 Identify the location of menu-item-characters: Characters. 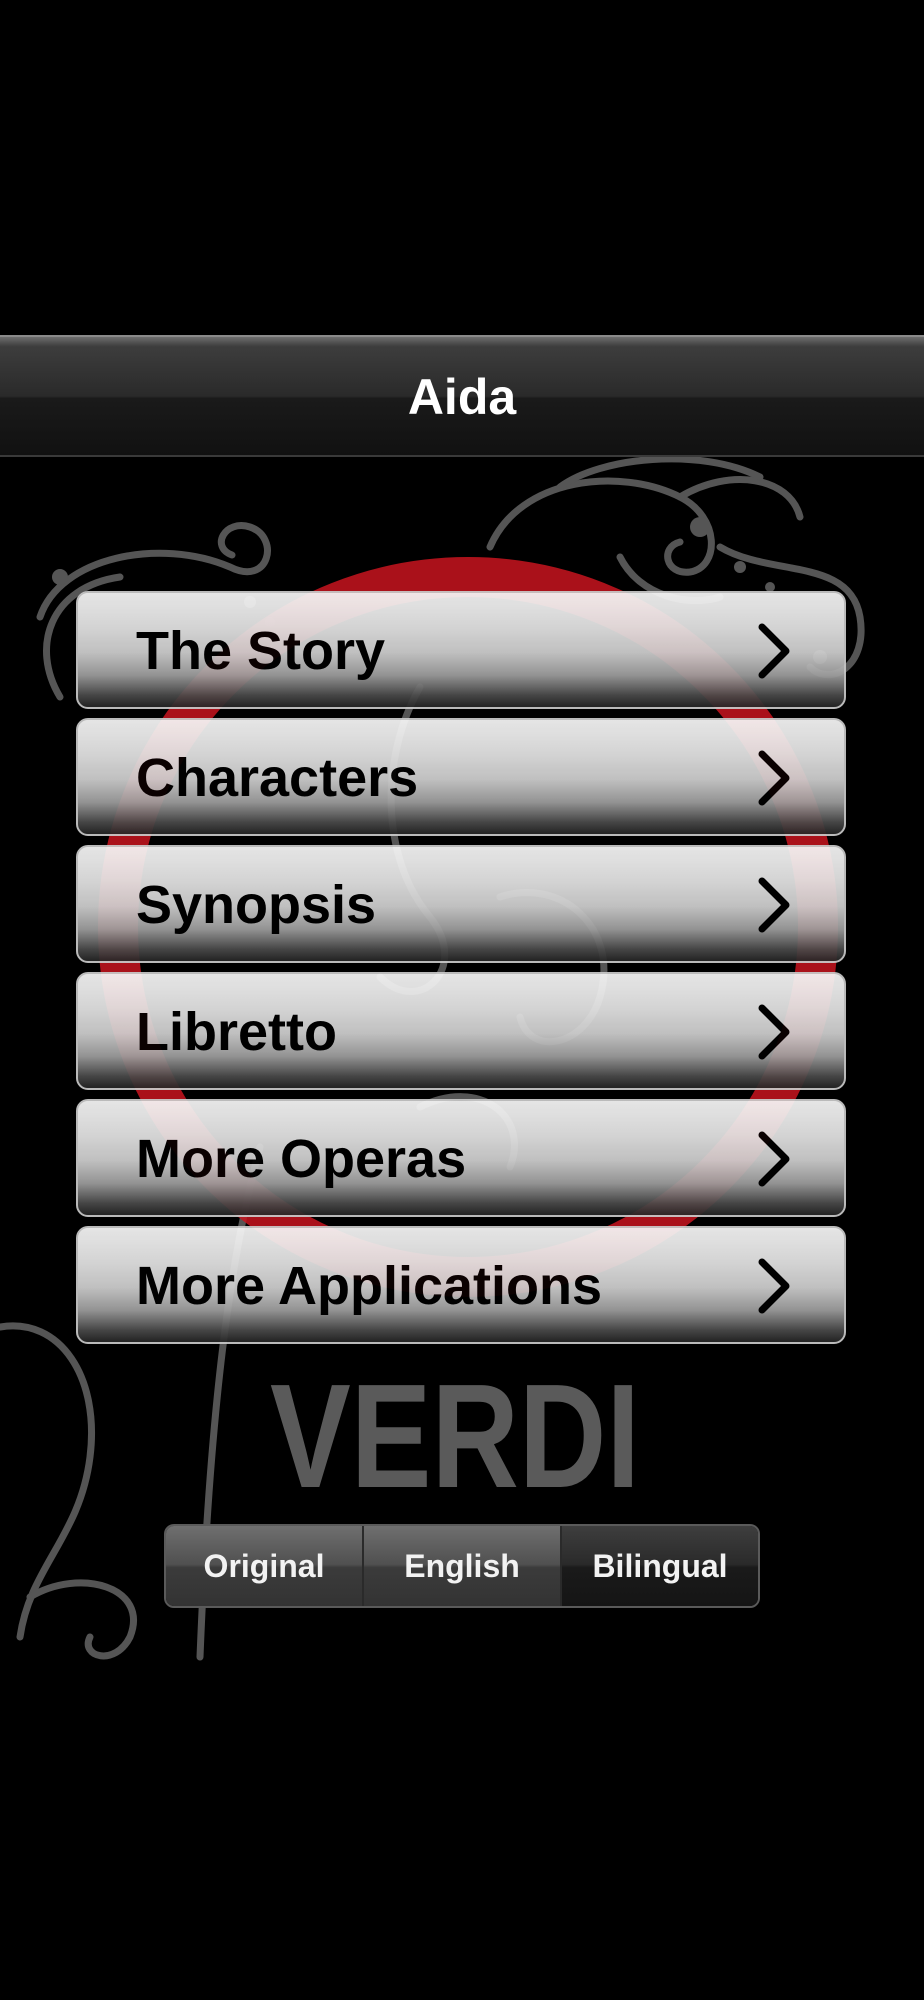
(461, 777).